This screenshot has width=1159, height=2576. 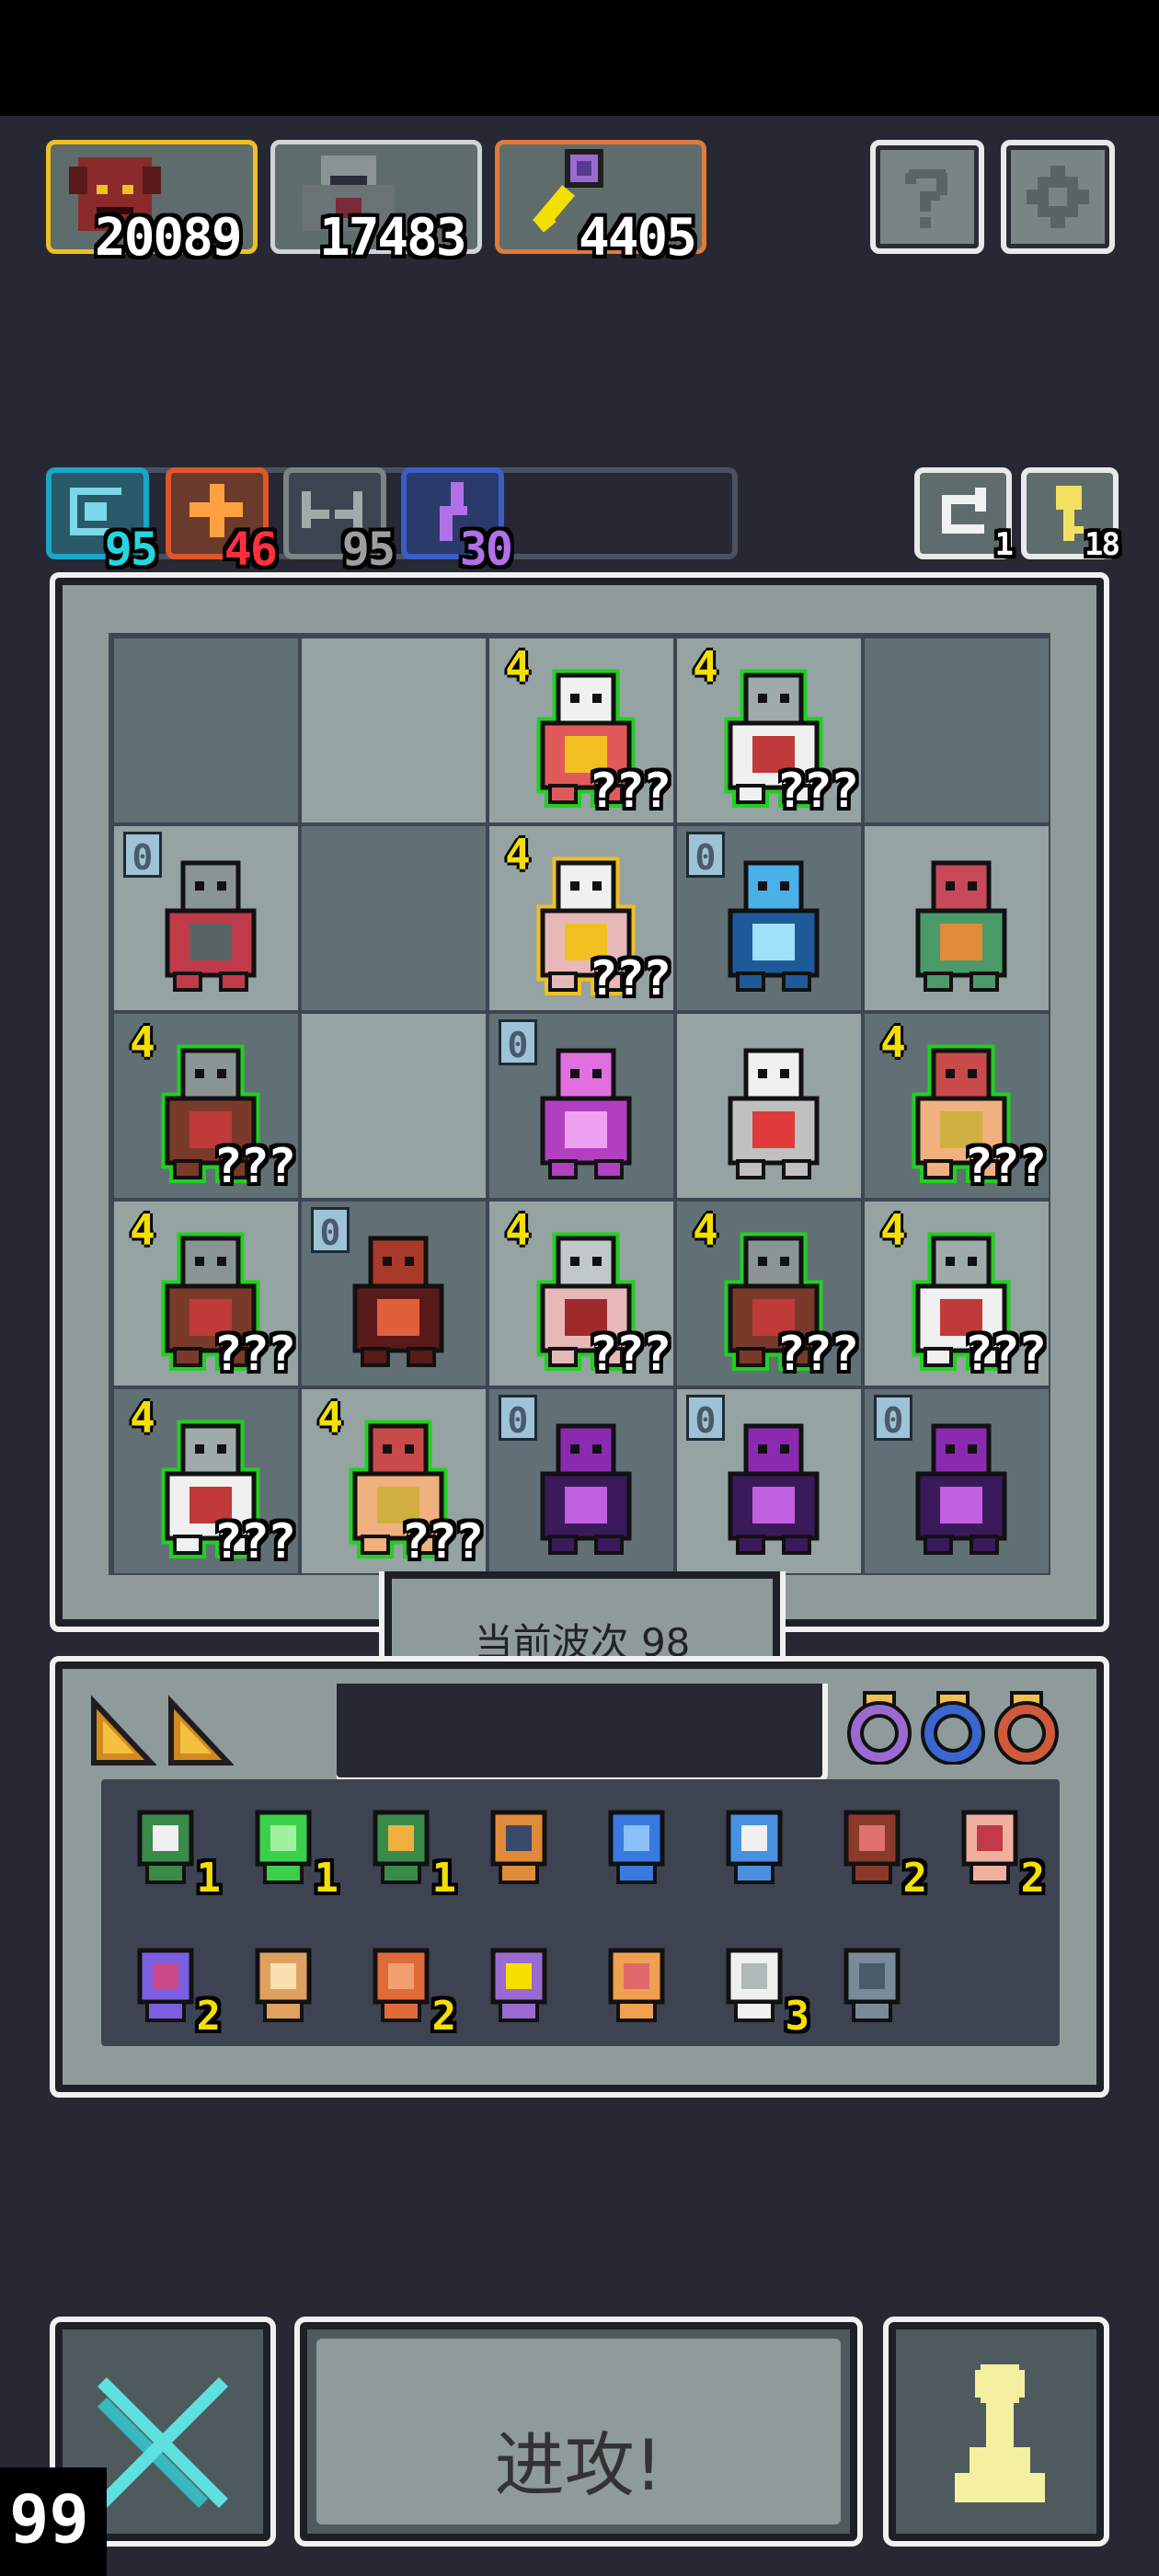 I want to click on help-button, so click(x=927, y=197).